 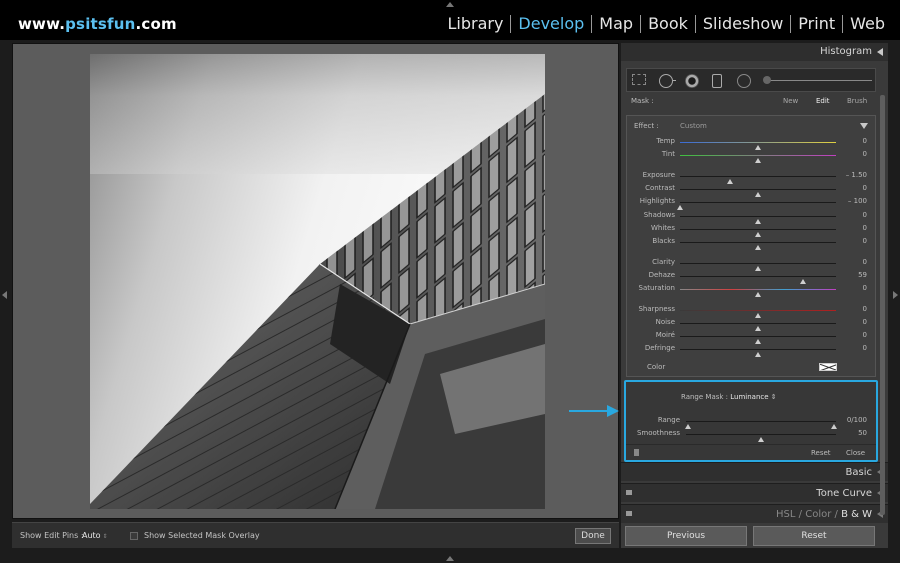 I want to click on contrast-slider, so click(x=758, y=193).